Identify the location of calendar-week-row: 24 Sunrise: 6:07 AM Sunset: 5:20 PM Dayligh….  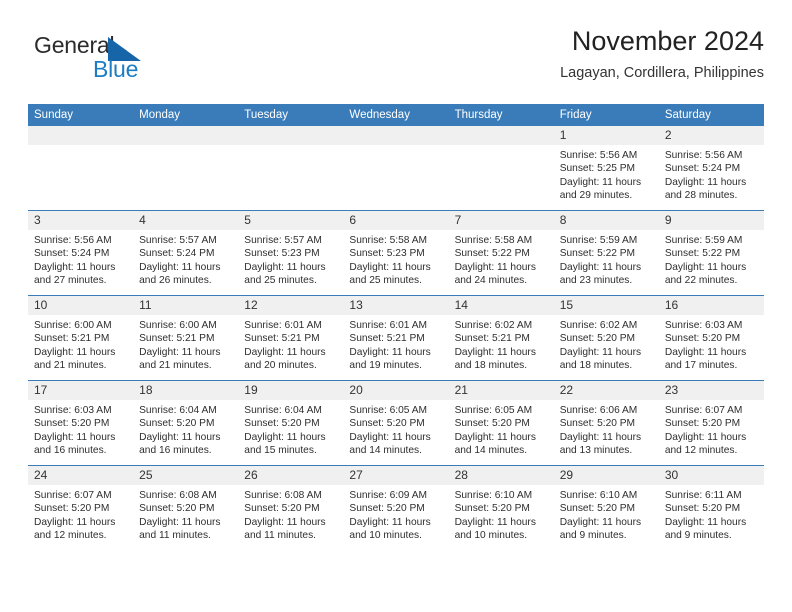
(396, 507).